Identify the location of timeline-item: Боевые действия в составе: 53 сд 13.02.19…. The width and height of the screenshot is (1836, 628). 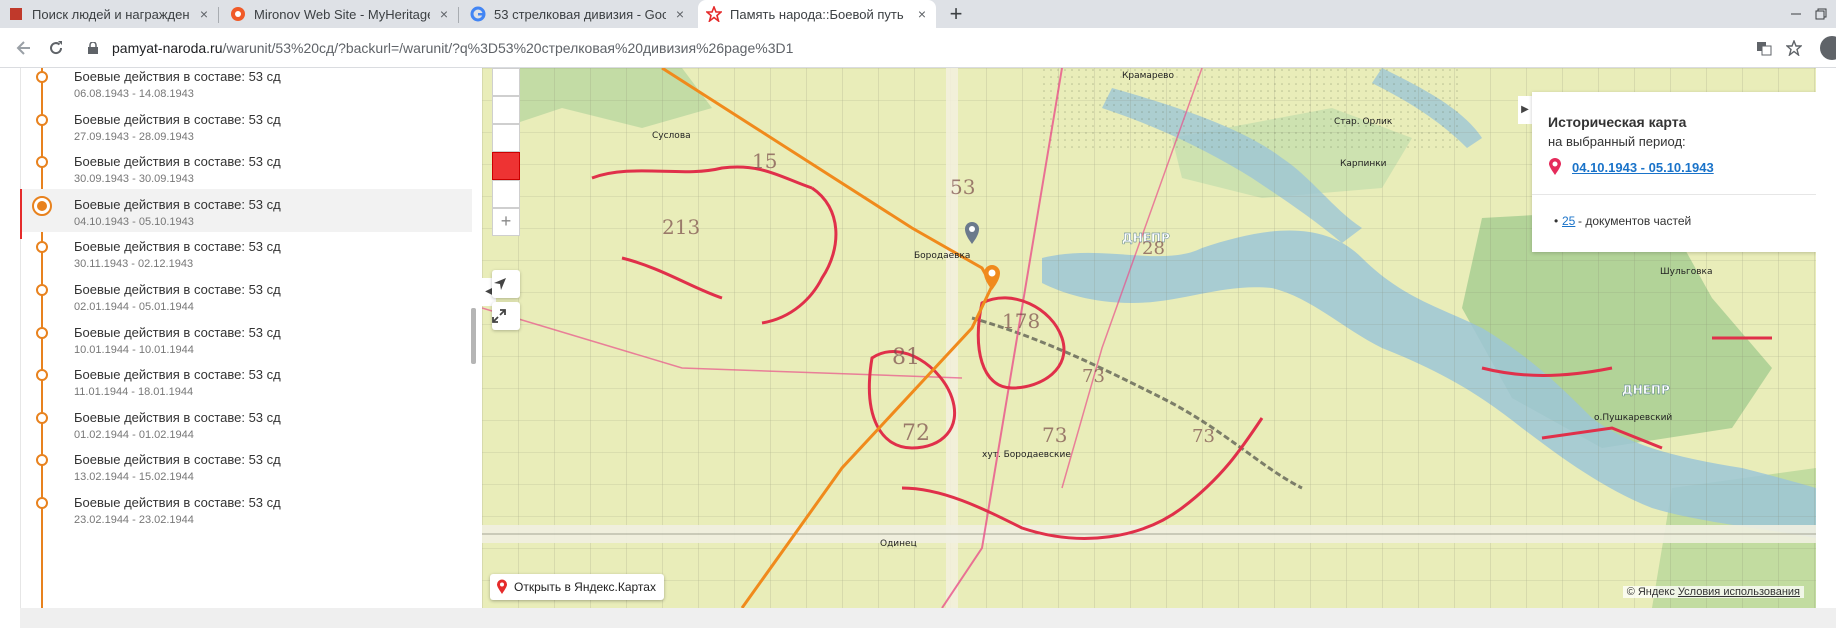
(246, 465).